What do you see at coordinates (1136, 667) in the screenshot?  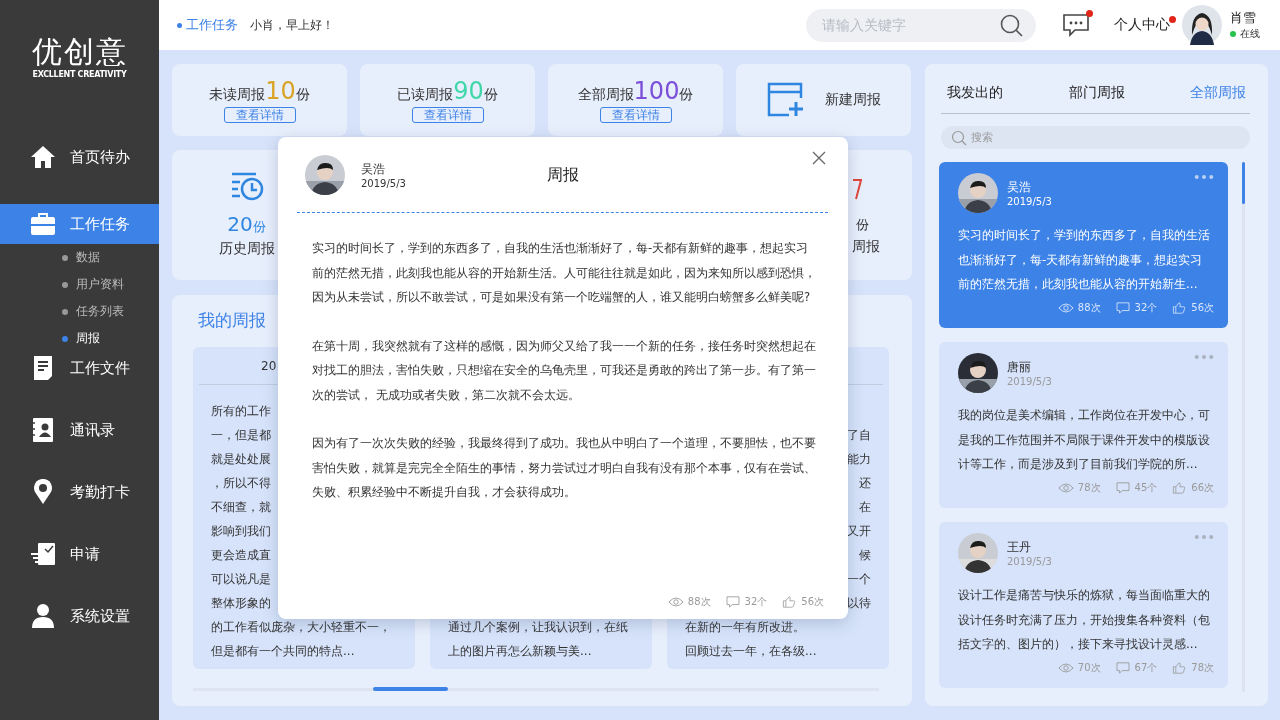 I see `comment-count: 67个` at bounding box center [1136, 667].